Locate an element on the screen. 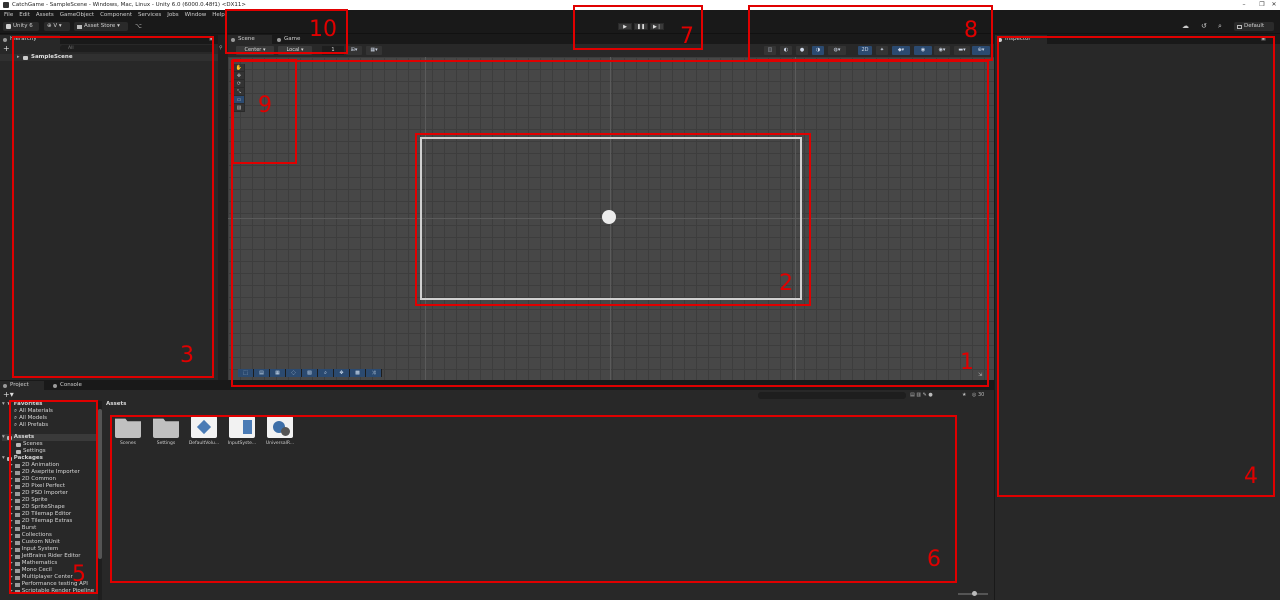  layout-dropdown: Default is located at coordinates (1254, 26).